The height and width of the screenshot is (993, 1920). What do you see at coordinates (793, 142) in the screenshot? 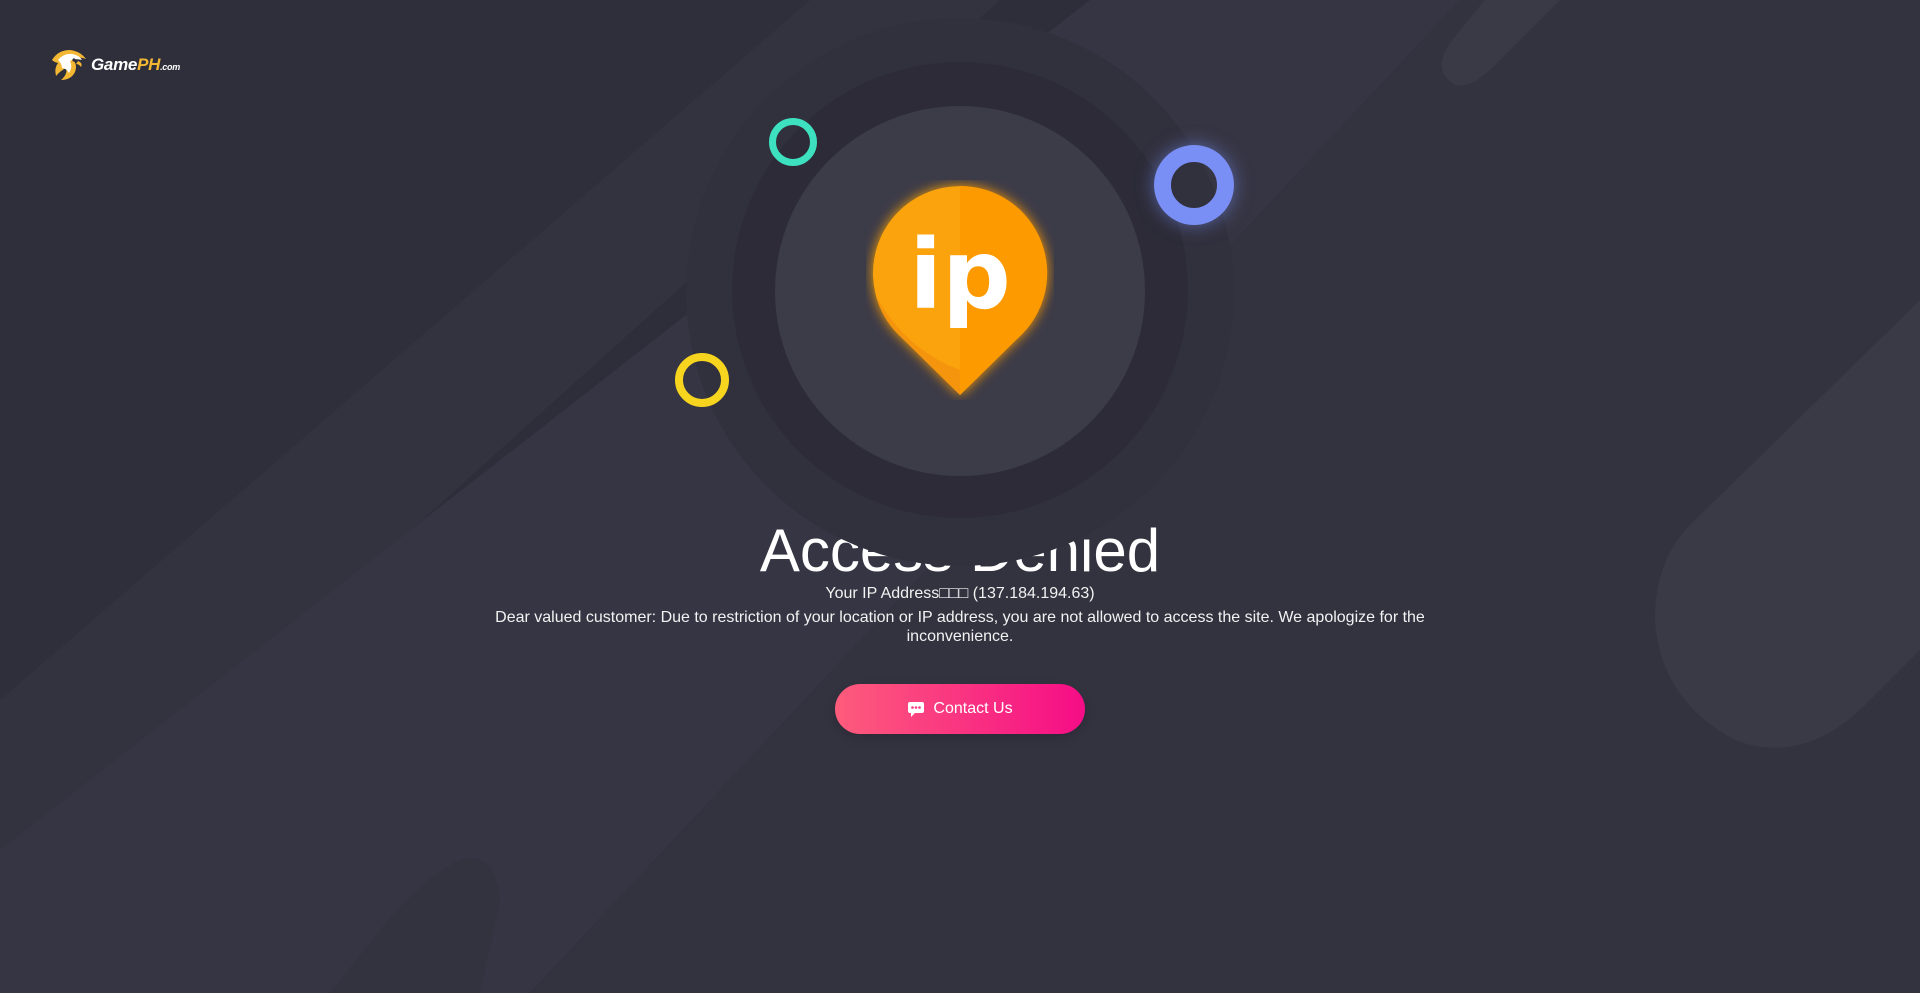
I see `teal-ring-decoration` at bounding box center [793, 142].